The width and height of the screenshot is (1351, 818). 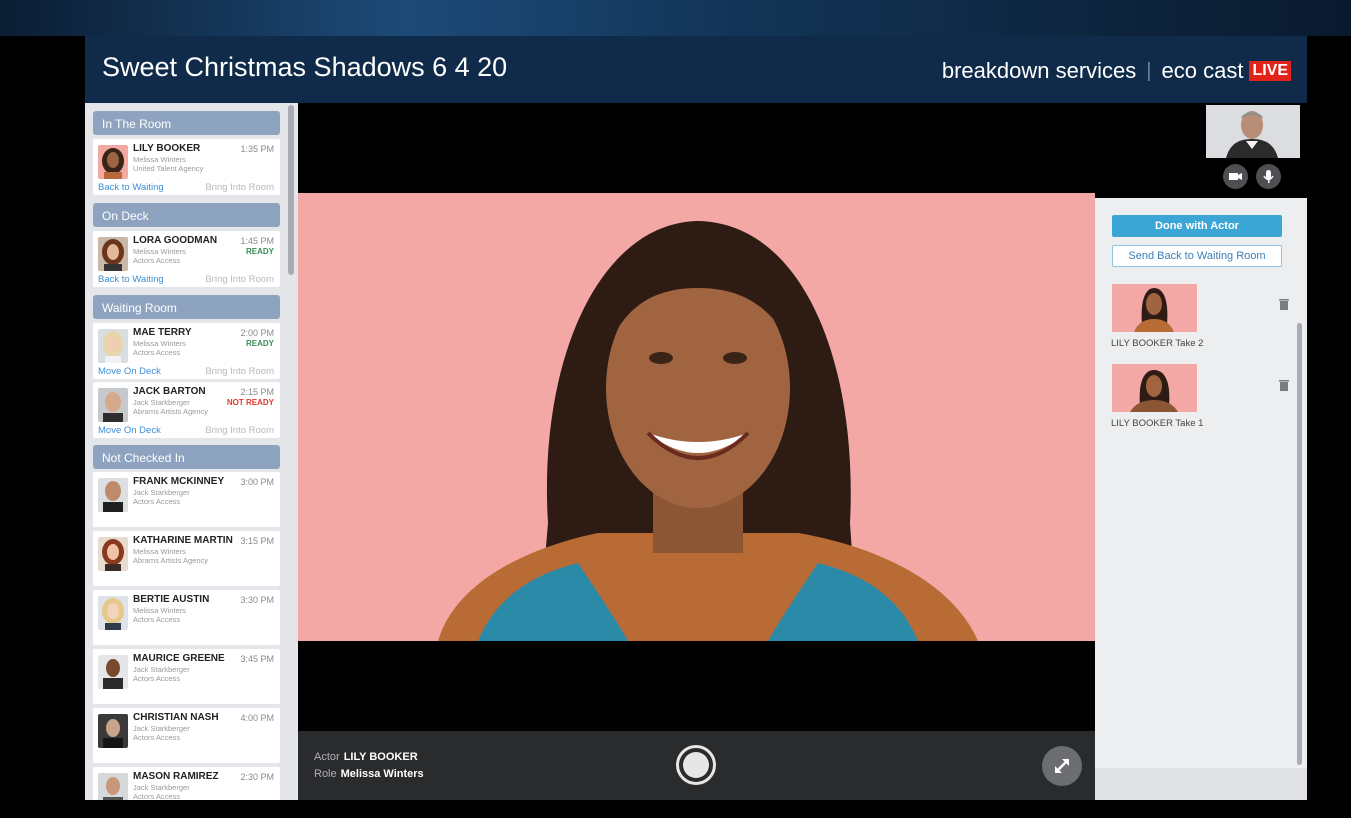 What do you see at coordinates (250, 402) in the screenshot?
I see `status-badge: NOT READY` at bounding box center [250, 402].